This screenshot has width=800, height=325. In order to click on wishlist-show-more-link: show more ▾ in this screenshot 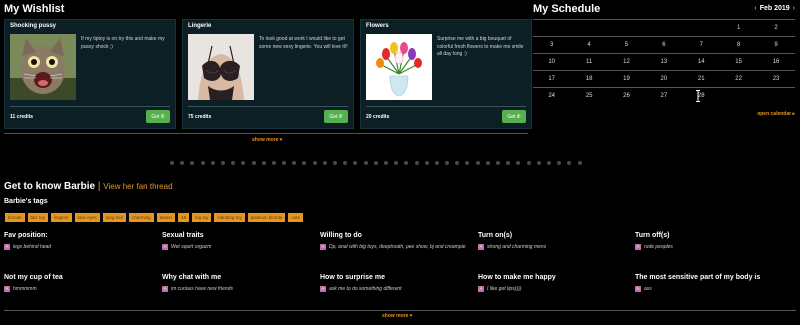, I will do `click(267, 140)`.